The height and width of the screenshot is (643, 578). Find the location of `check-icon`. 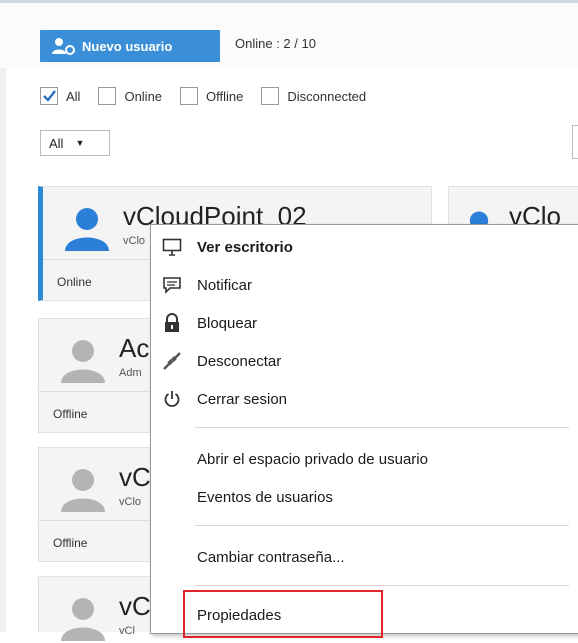

check-icon is located at coordinates (49, 96).